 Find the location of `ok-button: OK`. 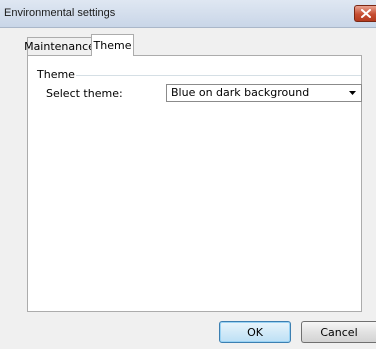

ok-button: OK is located at coordinates (255, 332).